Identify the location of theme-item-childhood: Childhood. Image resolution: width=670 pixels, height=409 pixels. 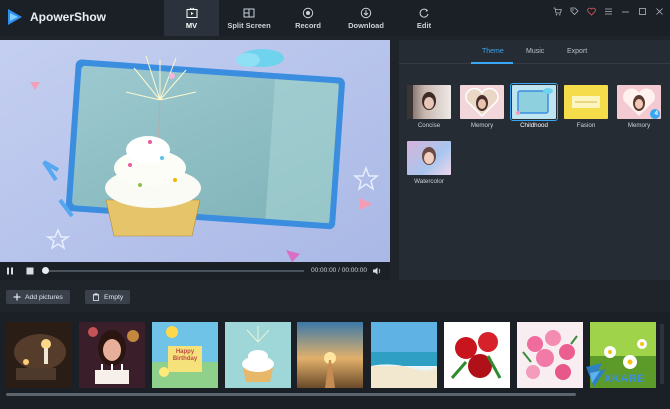
(534, 106).